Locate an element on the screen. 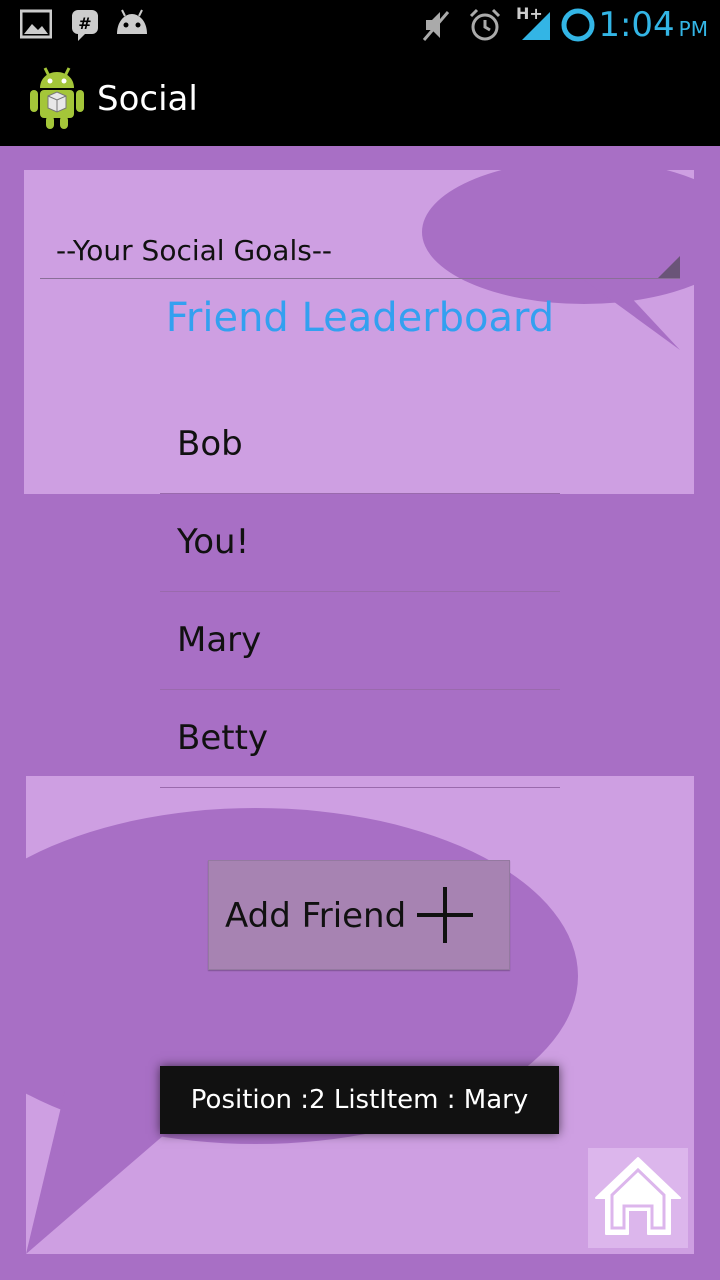  friend-name: Bob is located at coordinates (210, 444).